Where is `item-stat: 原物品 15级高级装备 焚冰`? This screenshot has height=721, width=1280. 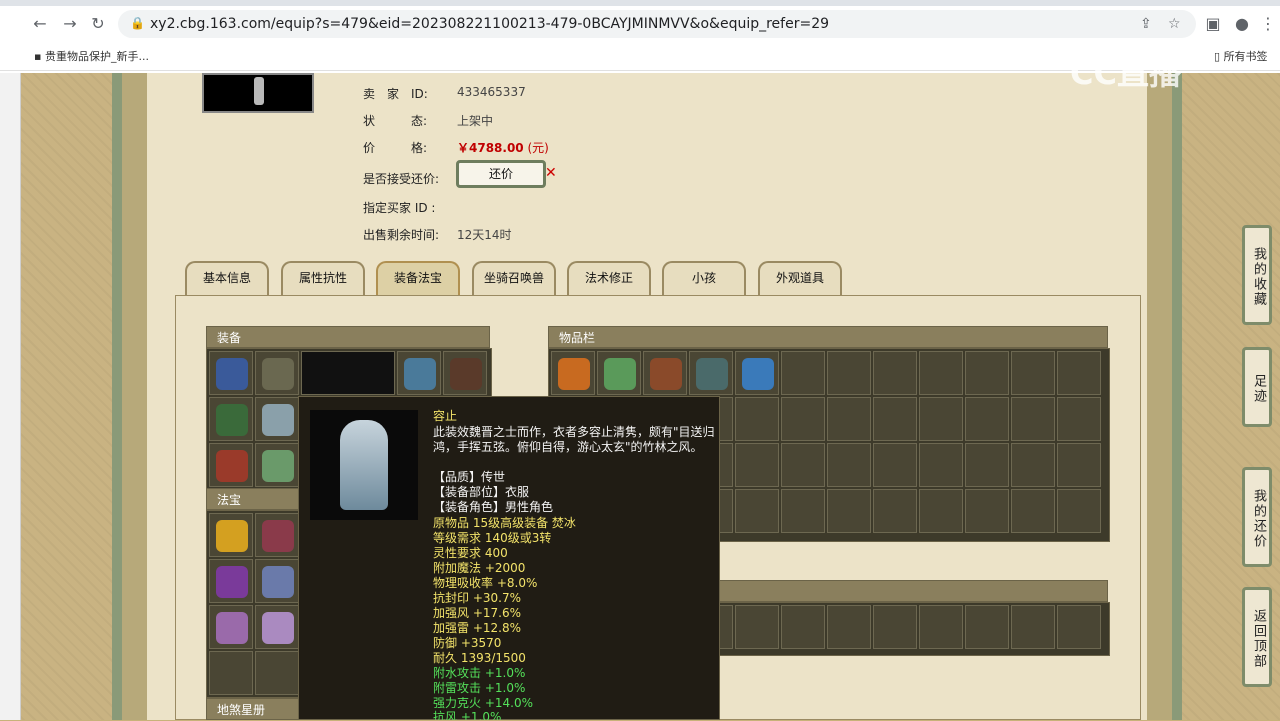 item-stat: 原物品 15级高级装备 焚冰 is located at coordinates (504, 523).